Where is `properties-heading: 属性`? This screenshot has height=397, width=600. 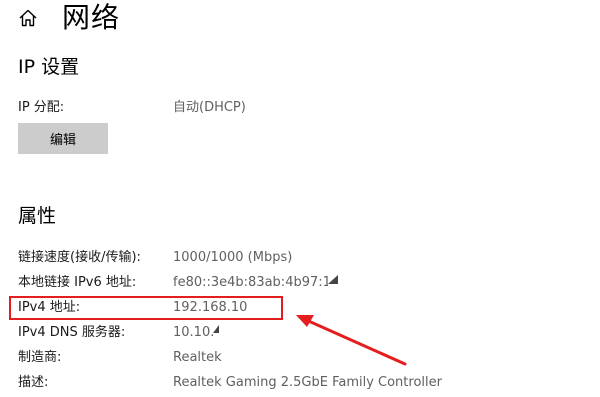 properties-heading: 属性 is located at coordinates (37, 216).